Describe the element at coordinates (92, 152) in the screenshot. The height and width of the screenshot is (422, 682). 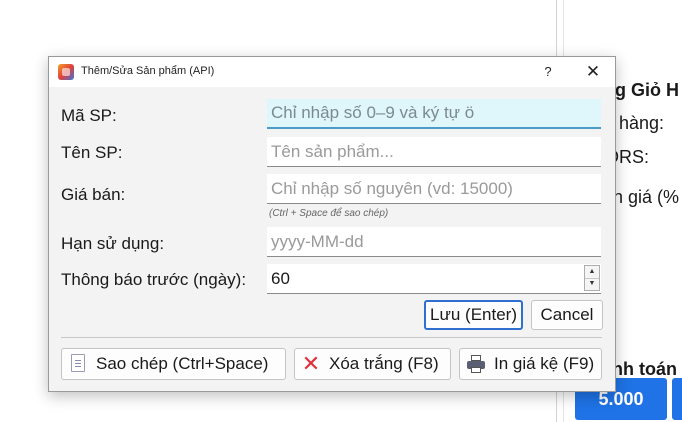
I see `product-name-label: Tên SP:` at that location.